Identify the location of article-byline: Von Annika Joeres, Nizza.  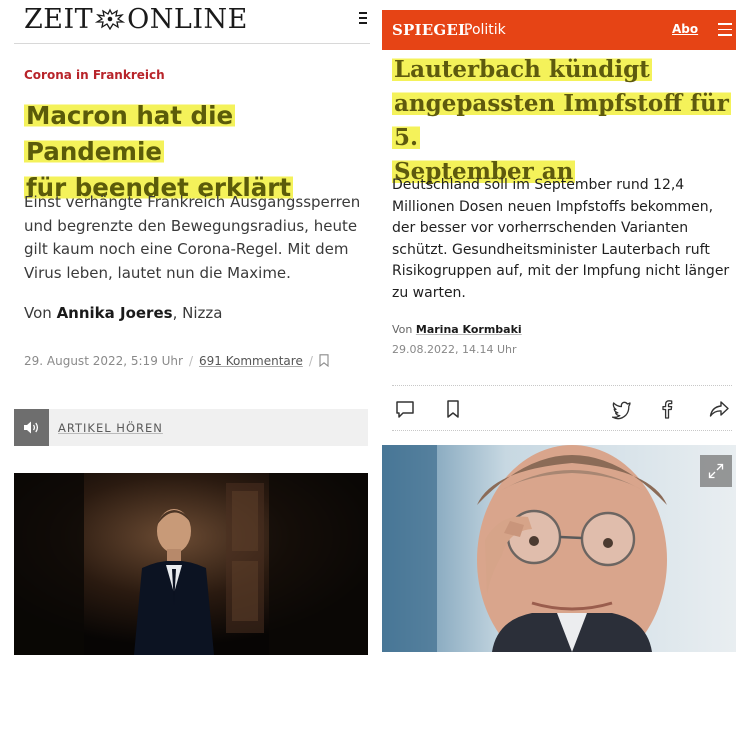
(123, 313).